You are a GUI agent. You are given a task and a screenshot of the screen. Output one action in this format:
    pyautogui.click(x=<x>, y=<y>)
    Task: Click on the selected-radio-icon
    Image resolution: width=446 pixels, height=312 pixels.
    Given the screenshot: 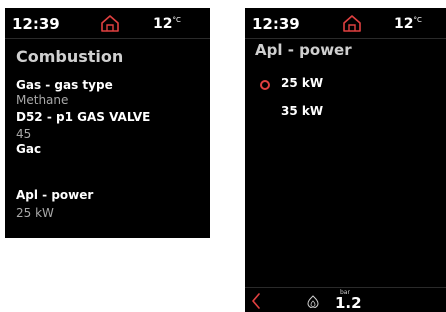 What is the action you would take?
    pyautogui.click(x=265, y=85)
    